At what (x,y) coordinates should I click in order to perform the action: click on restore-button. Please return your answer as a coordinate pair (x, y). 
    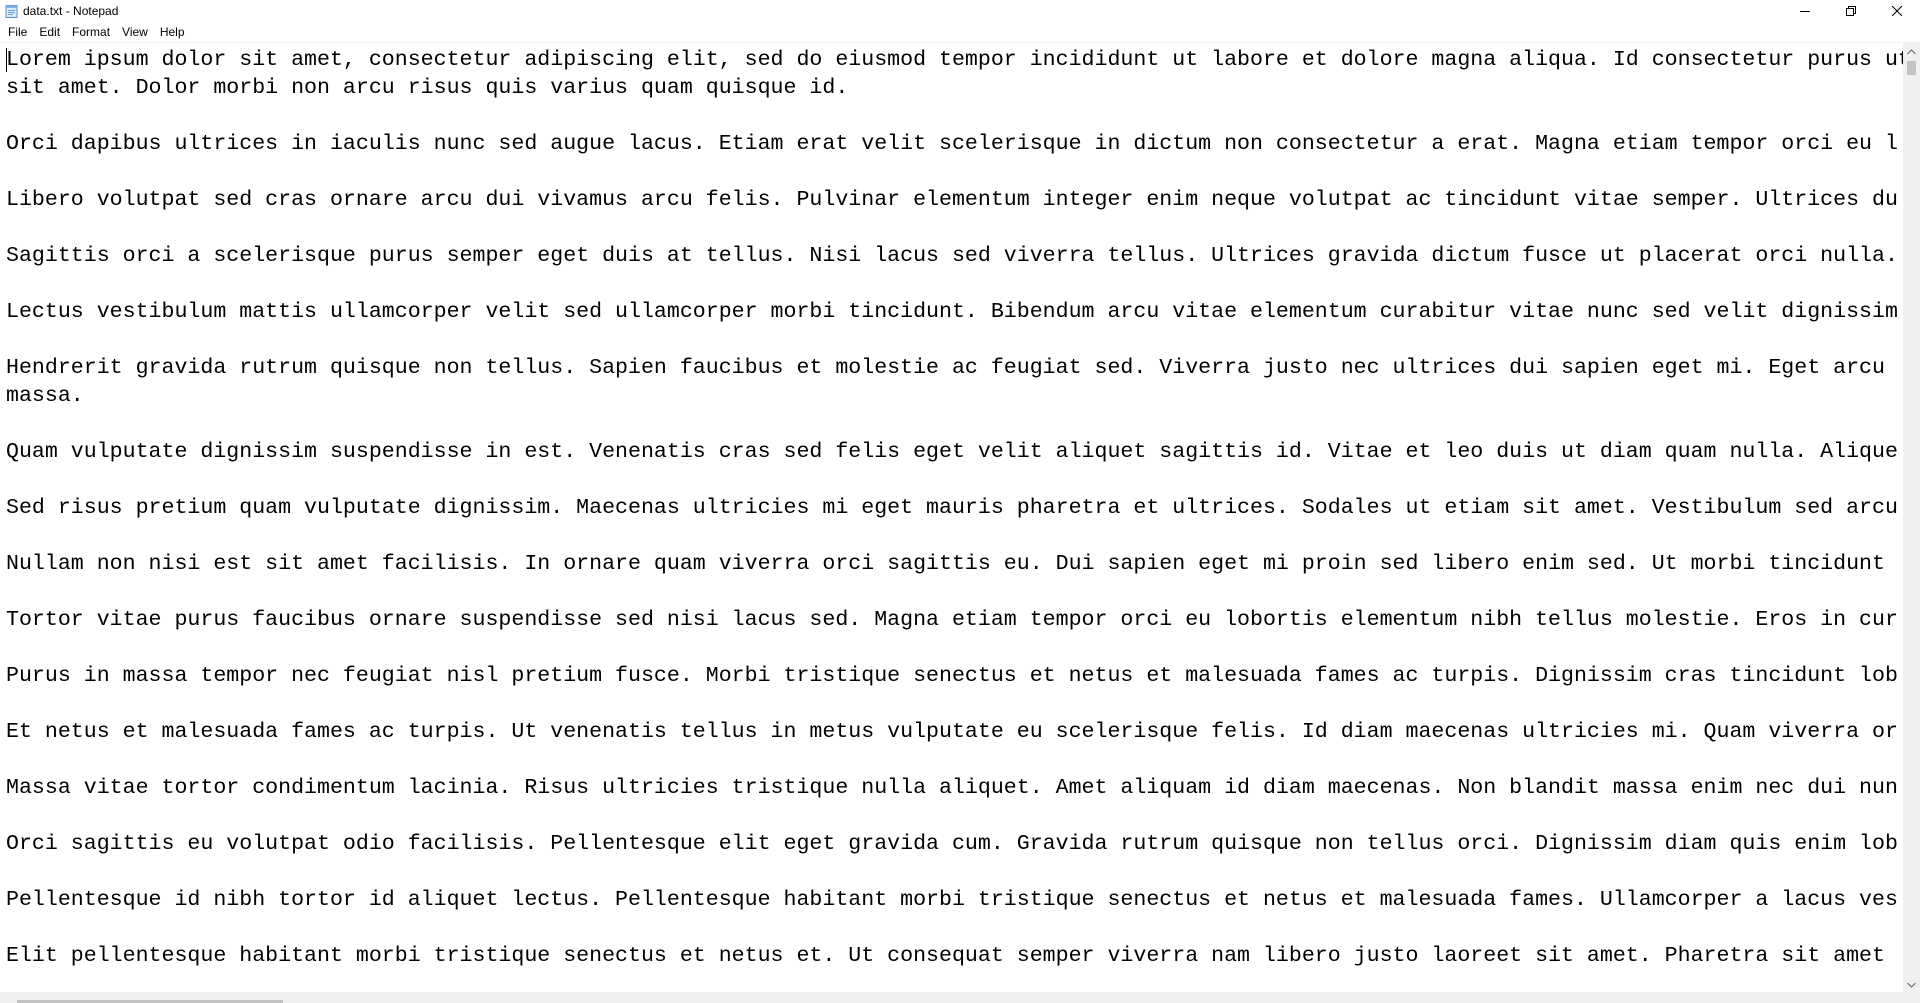
    Looking at the image, I should click on (1851, 11).